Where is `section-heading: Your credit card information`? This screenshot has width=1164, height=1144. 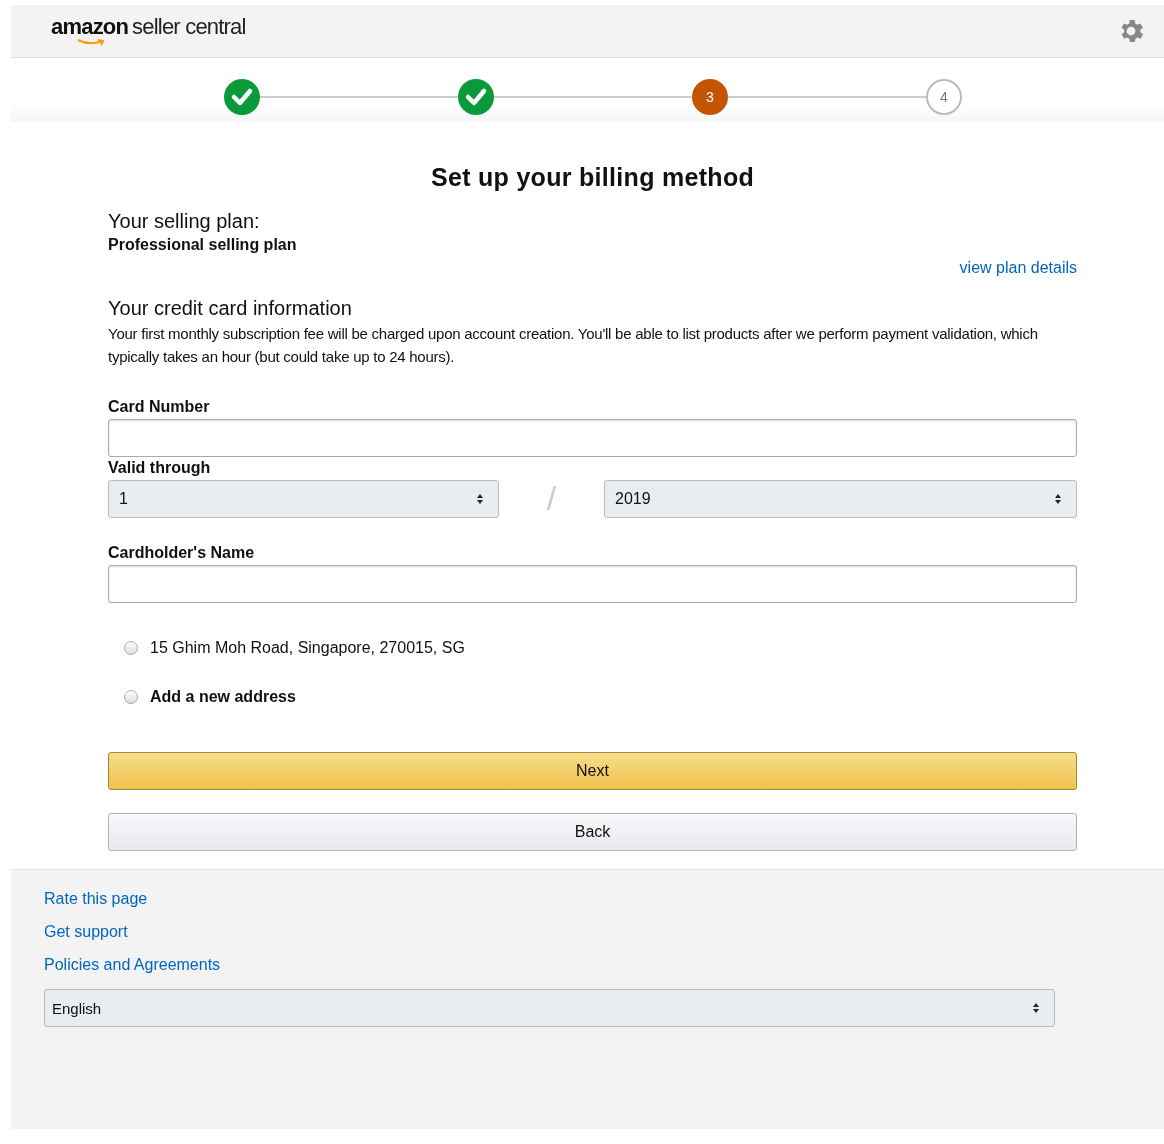
section-heading: Your credit card information is located at coordinates (230, 308).